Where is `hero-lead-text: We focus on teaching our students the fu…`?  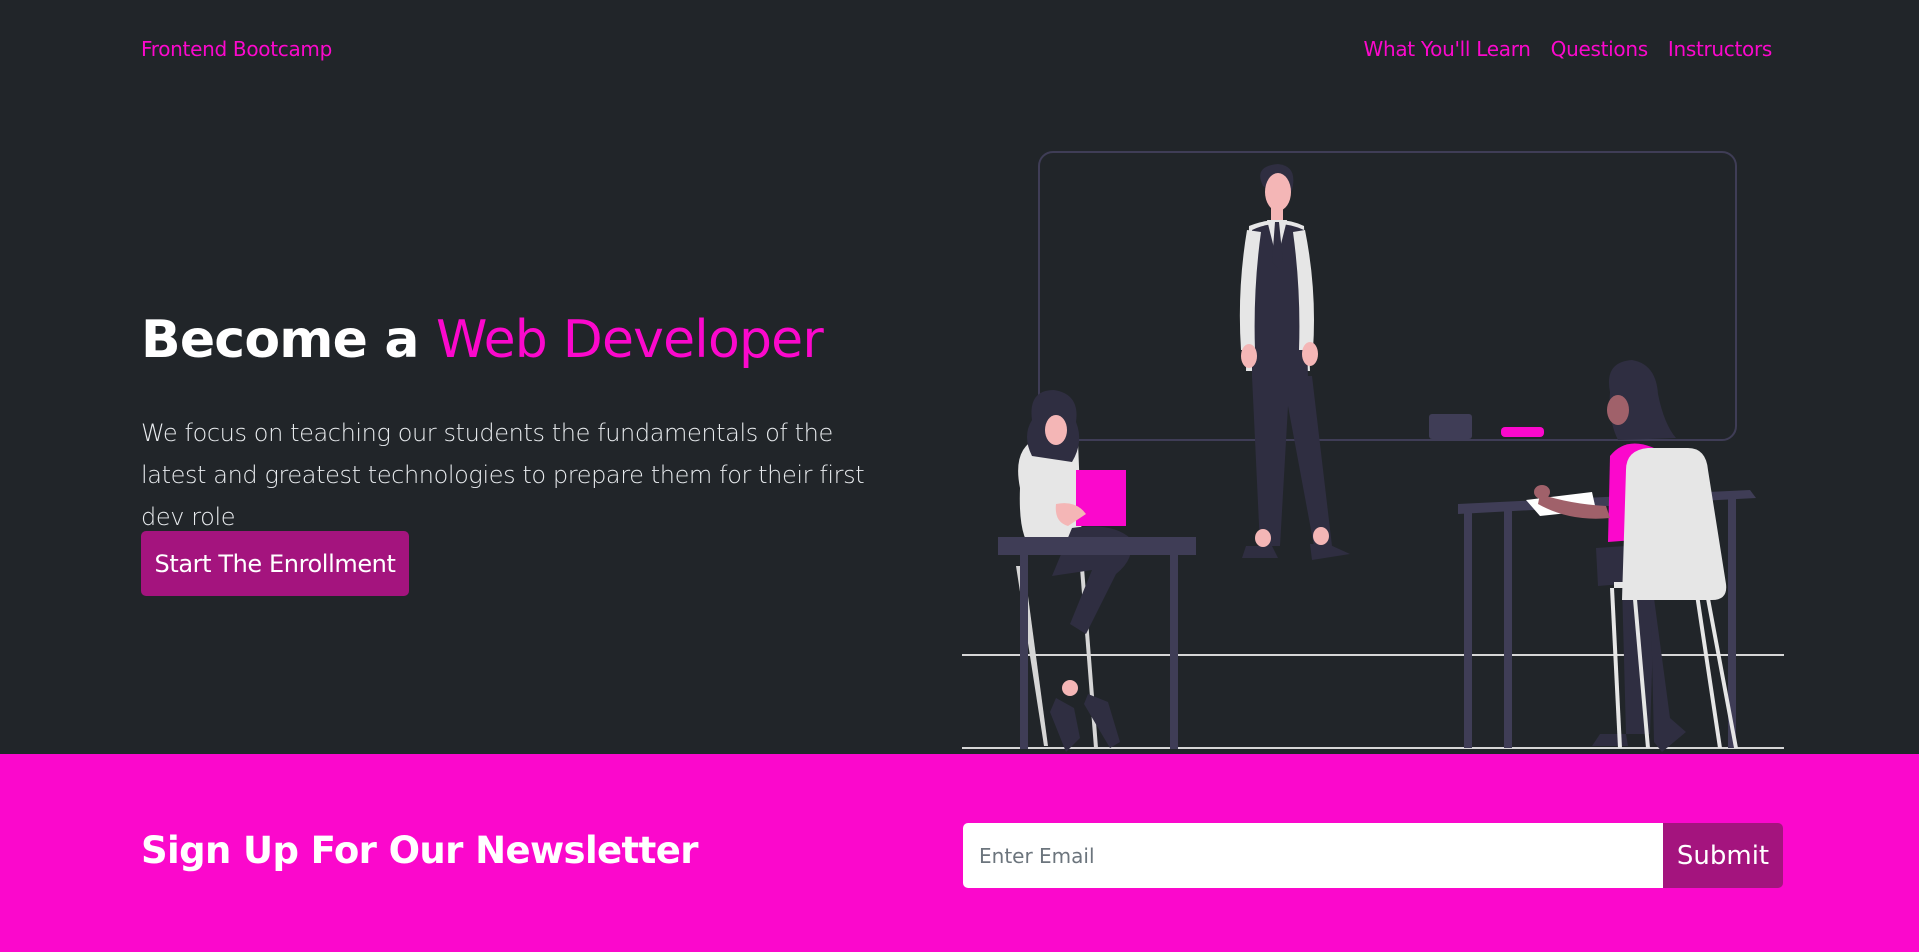
hero-lead-text: We focus on teaching our students the fu… is located at coordinates (503, 475).